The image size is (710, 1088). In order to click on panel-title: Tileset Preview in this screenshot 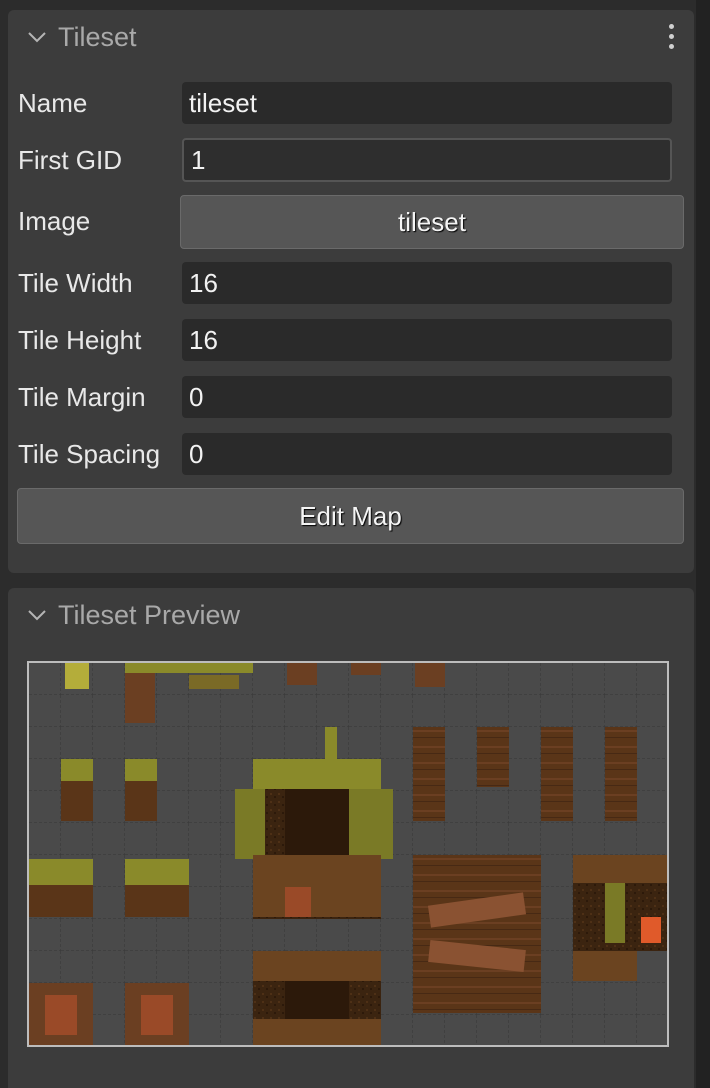, I will do `click(149, 615)`.